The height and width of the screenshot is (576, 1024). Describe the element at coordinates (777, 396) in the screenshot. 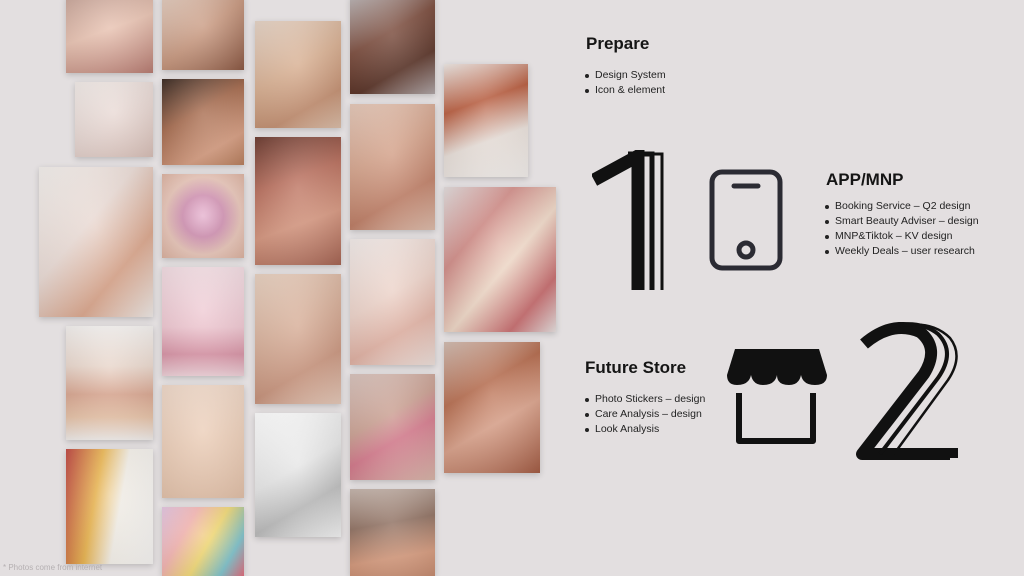

I see `storefront-icon` at that location.